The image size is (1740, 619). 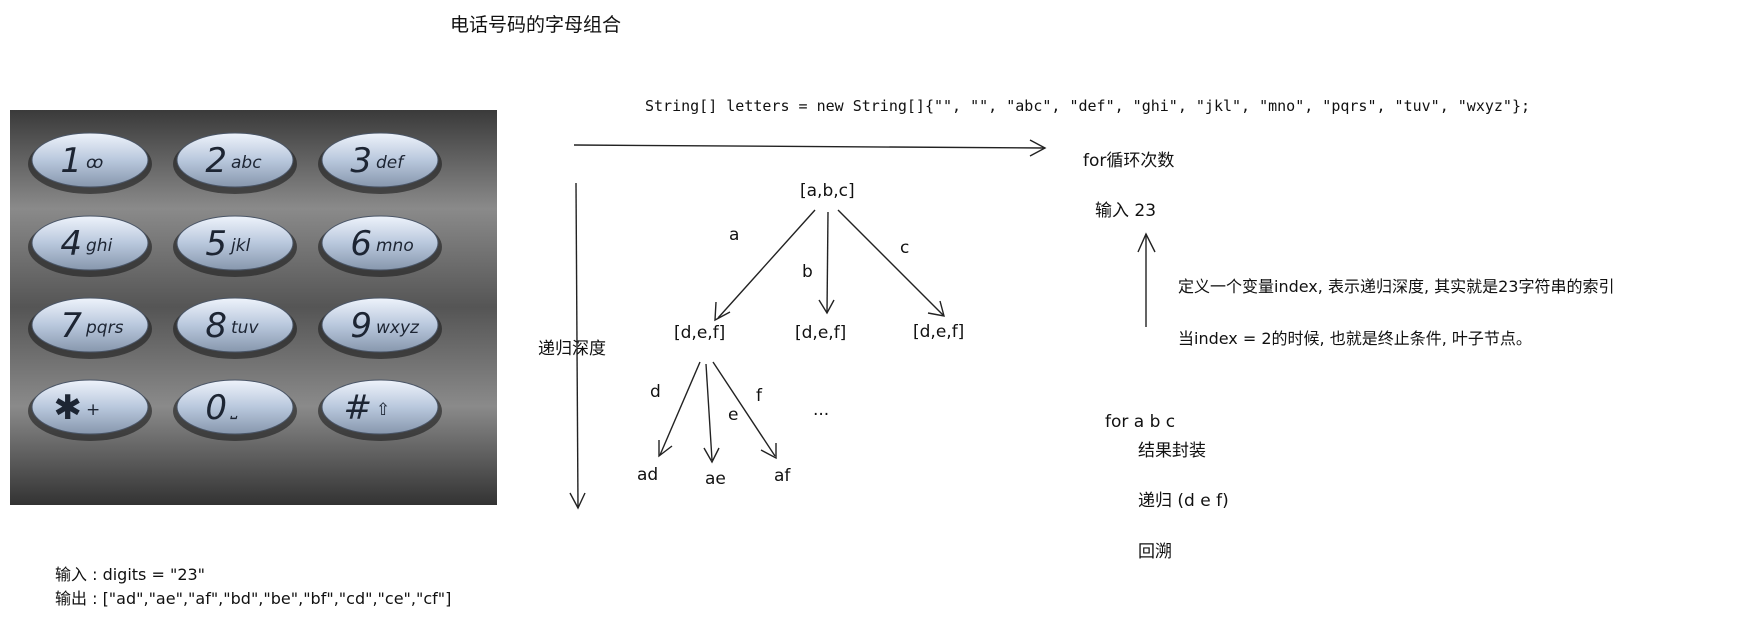 I want to click on tree-leaf-node: ad, so click(x=648, y=475).